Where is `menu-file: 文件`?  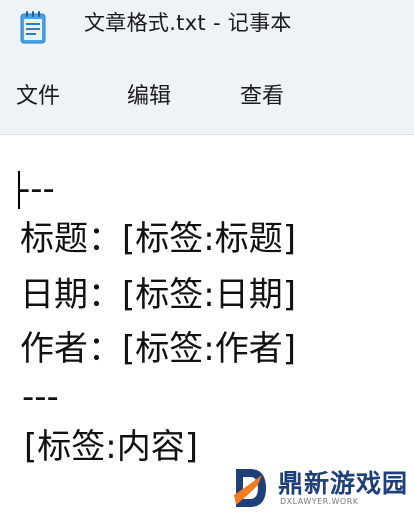 menu-file: 文件 is located at coordinates (38, 97).